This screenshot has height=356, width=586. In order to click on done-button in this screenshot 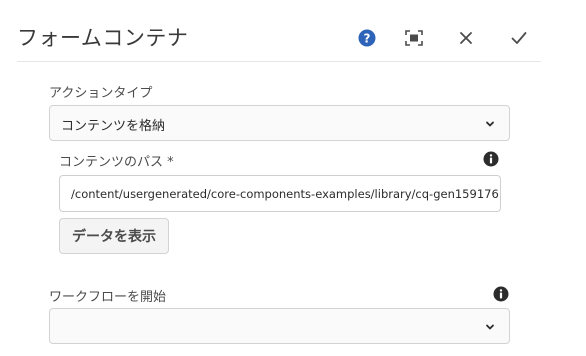, I will do `click(519, 38)`.